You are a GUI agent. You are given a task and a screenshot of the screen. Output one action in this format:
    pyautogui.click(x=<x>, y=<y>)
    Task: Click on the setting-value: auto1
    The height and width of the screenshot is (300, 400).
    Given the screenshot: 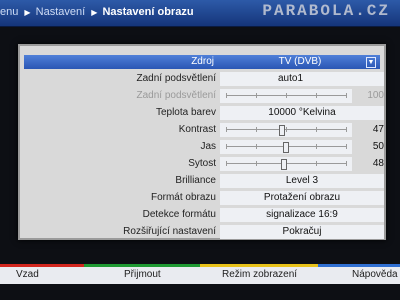 What is the action you would take?
    pyautogui.click(x=302, y=79)
    